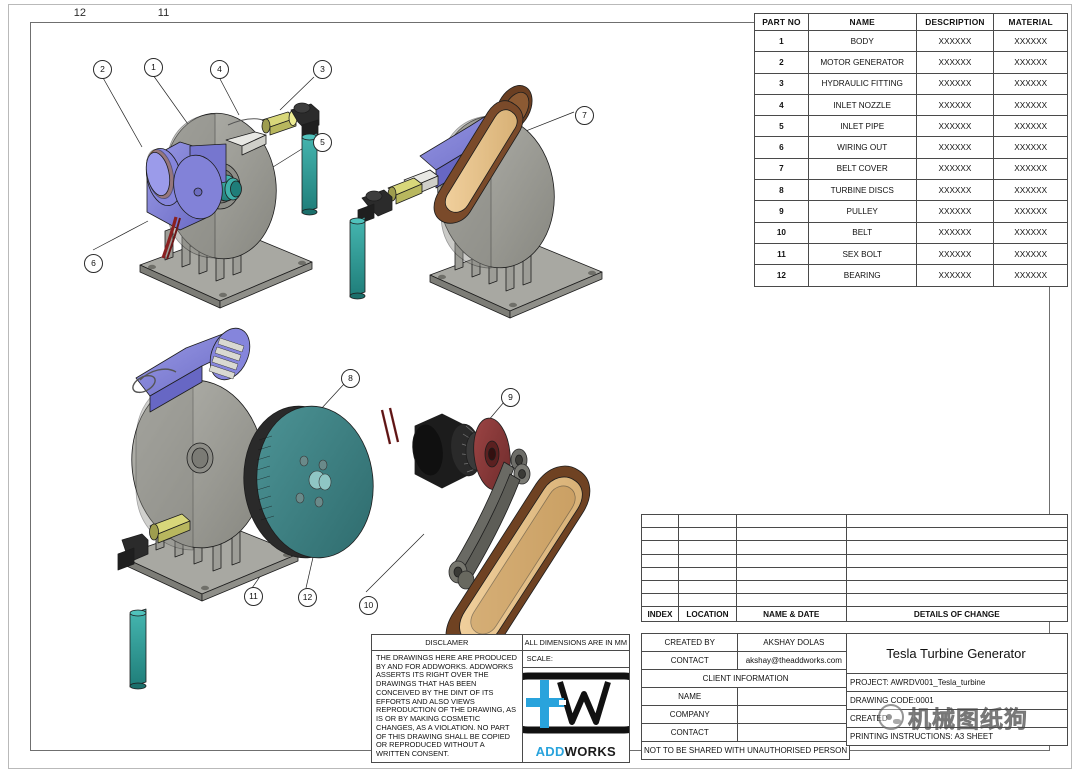 Image resolution: width=1080 pixels, height=773 pixels. Describe the element at coordinates (955, 22) in the screenshot. I see `bom-header-description: DESCRIPTION` at that location.